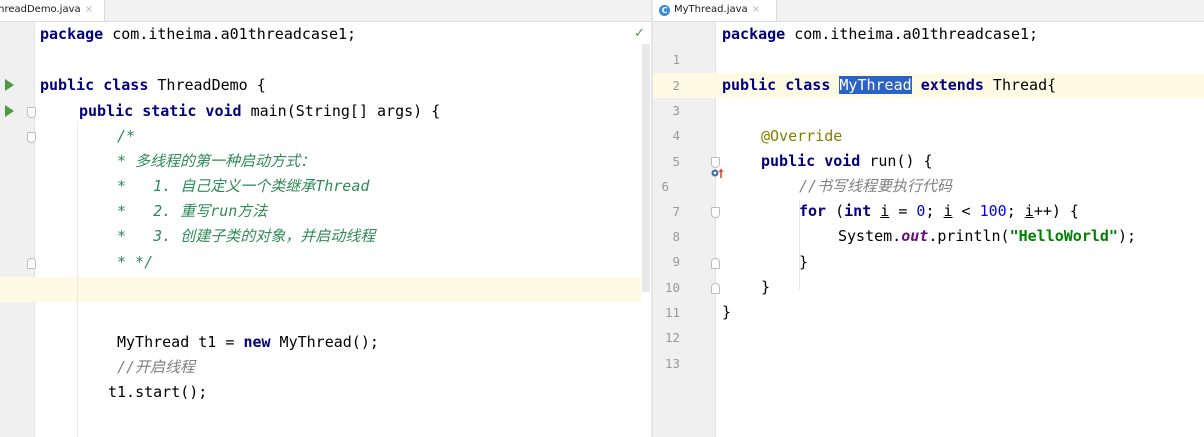  What do you see at coordinates (246, 236) in the screenshot?
I see `code-line: * 3. 创建子类的对象，并启动线程` at bounding box center [246, 236].